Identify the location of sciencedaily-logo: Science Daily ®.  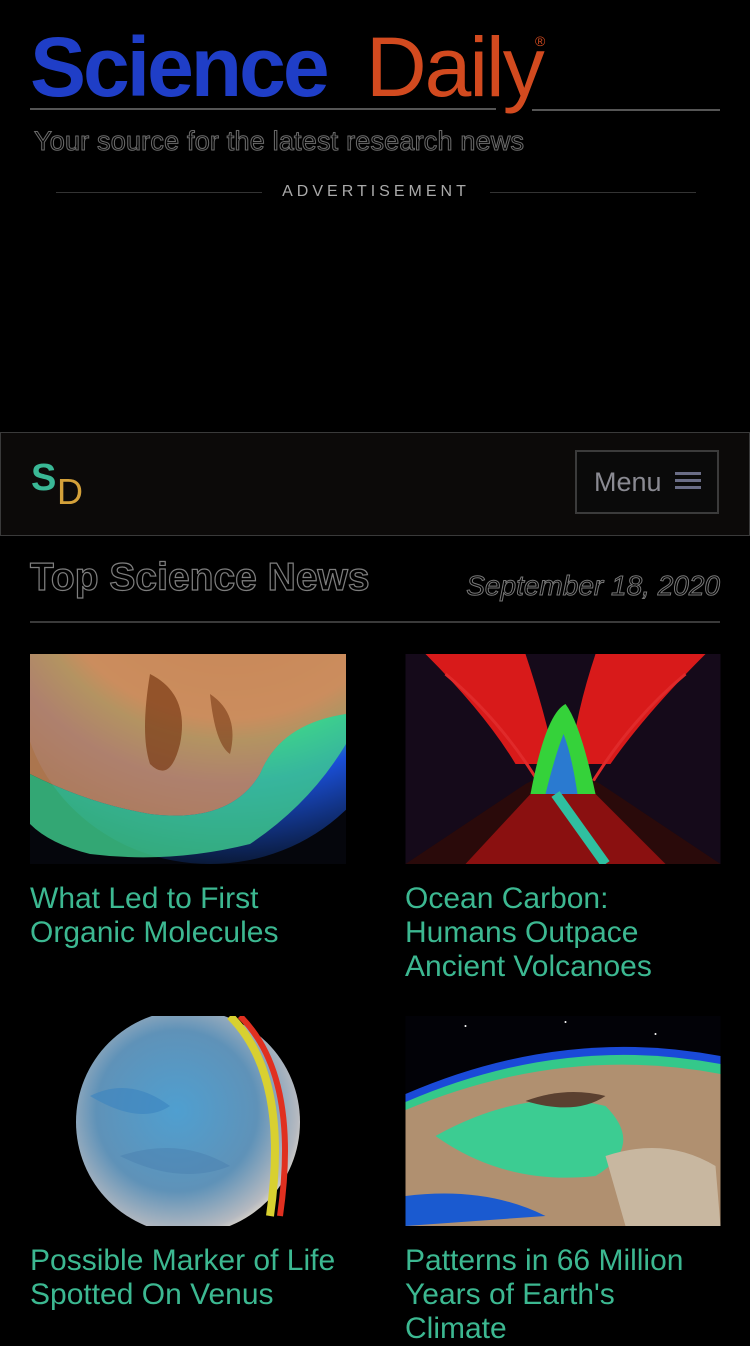
(375, 68).